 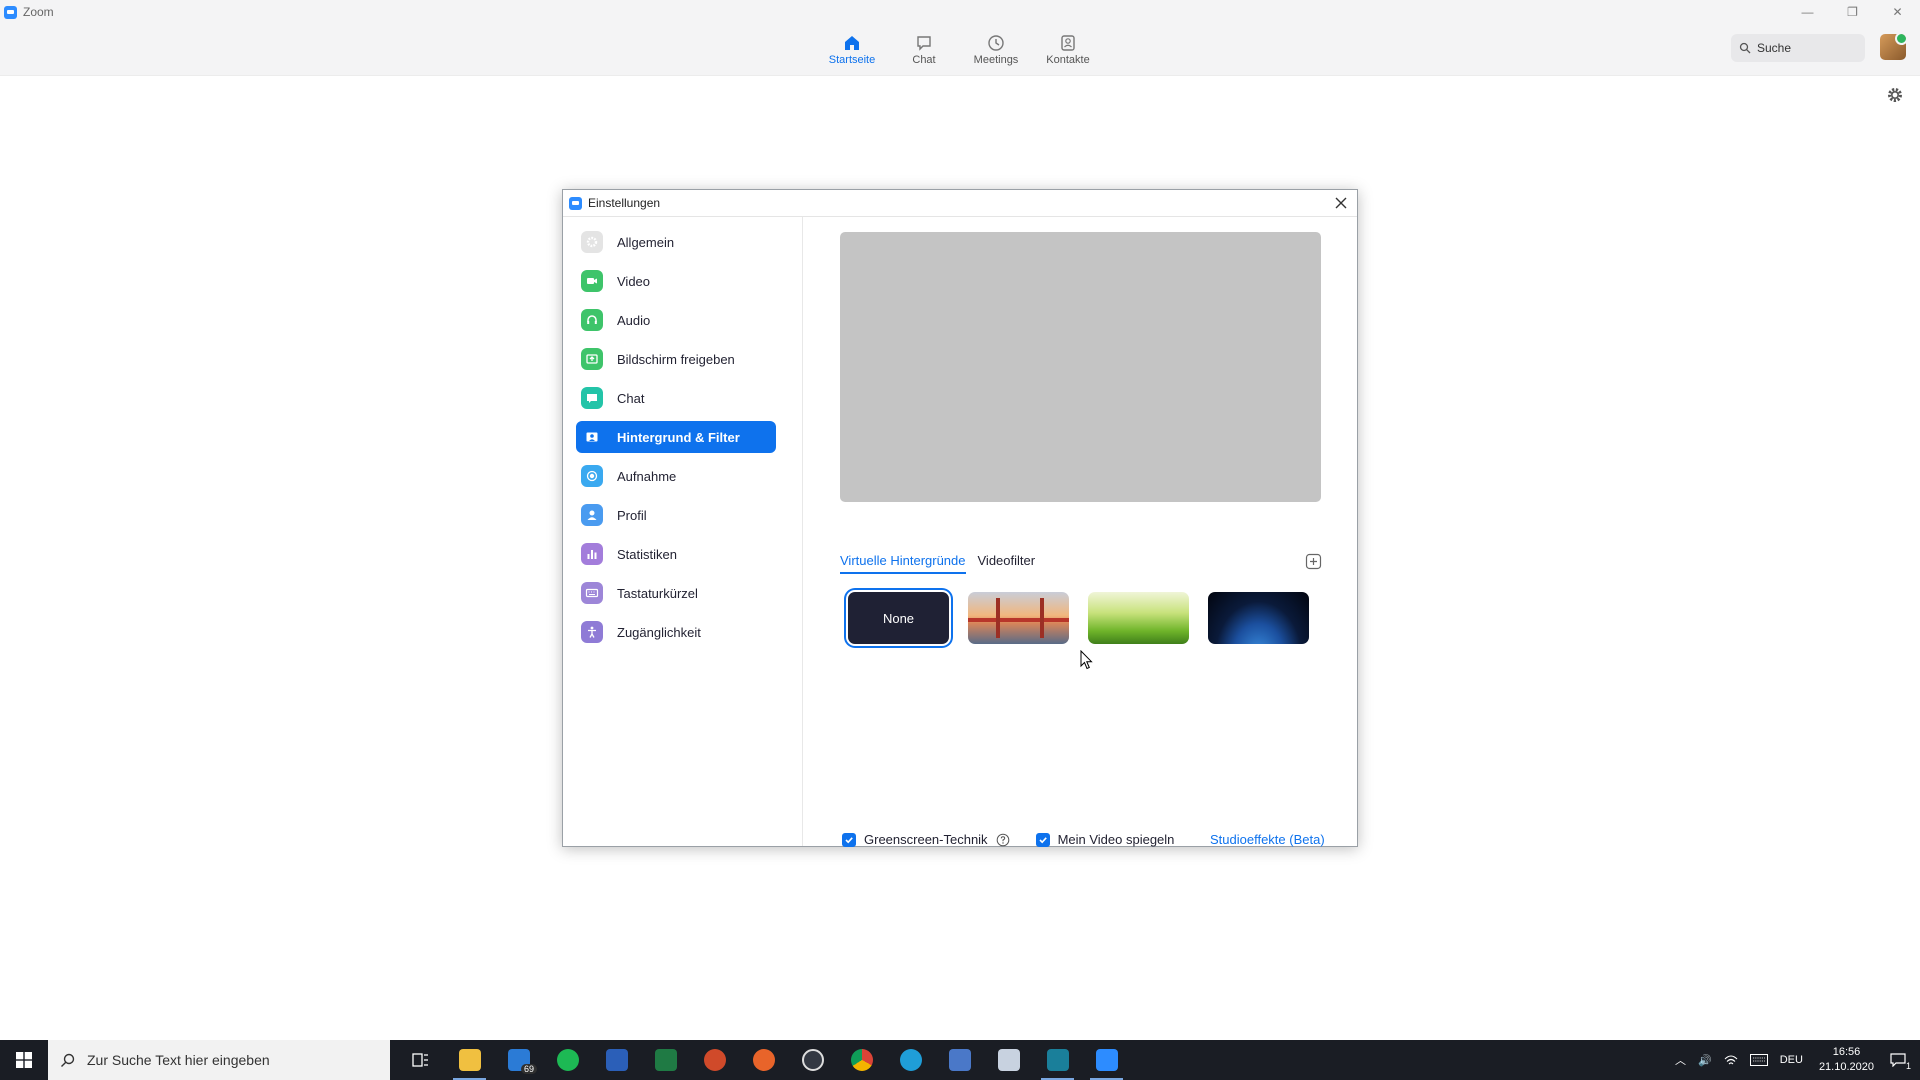 What do you see at coordinates (714, 1060) in the screenshot?
I see `taskbar-powerpoint` at bounding box center [714, 1060].